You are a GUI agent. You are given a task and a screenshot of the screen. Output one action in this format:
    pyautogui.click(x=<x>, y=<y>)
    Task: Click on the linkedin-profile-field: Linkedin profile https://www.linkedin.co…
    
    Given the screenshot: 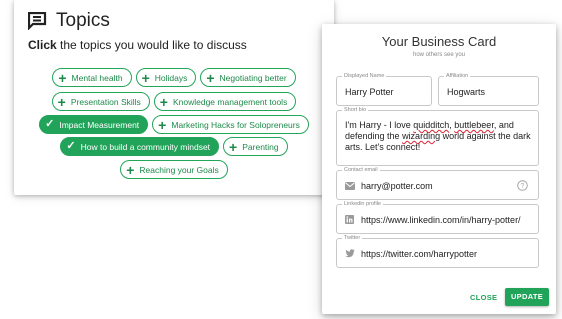 What is the action you would take?
    pyautogui.click(x=437, y=217)
    